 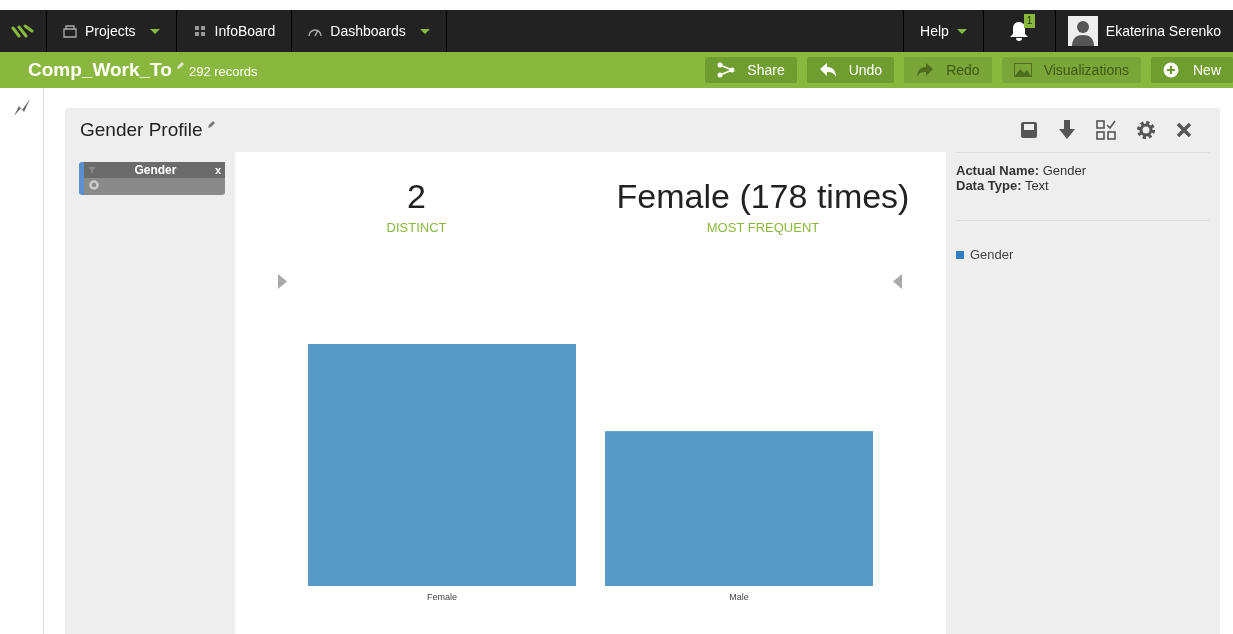 I want to click on info-line: Data Type: Text, so click(x=1003, y=185).